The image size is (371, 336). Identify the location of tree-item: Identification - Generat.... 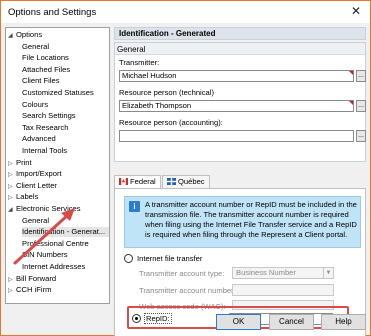
(65, 232).